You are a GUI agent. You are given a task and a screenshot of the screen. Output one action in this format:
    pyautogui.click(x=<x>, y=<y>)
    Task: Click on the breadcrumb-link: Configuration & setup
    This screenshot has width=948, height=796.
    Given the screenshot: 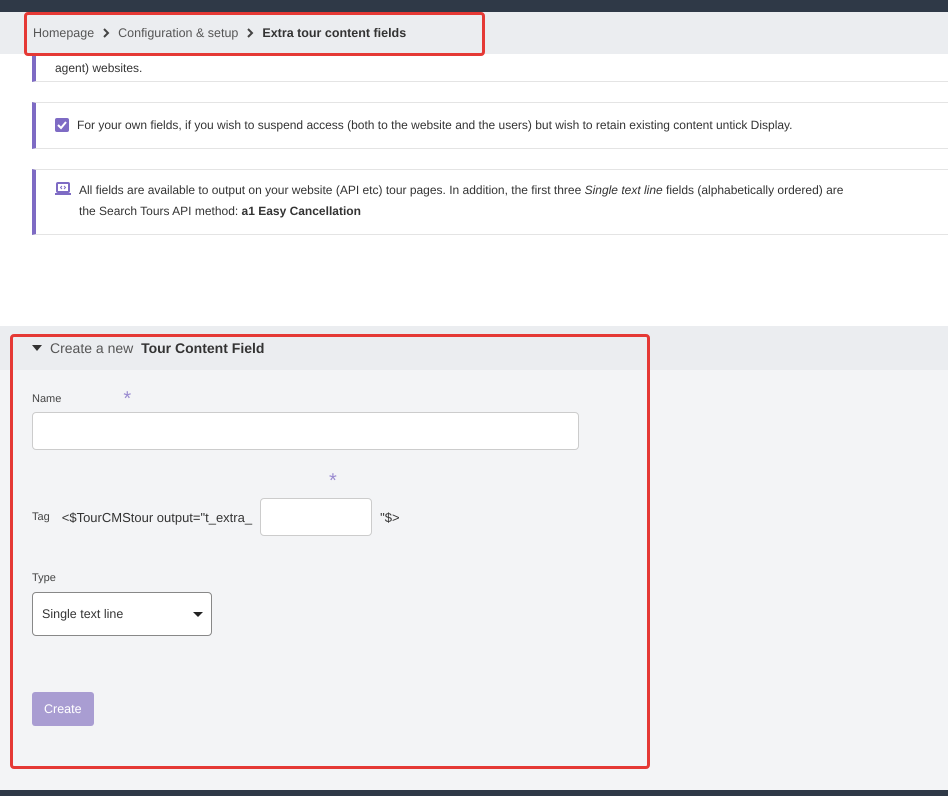 What is the action you would take?
    pyautogui.click(x=178, y=33)
    